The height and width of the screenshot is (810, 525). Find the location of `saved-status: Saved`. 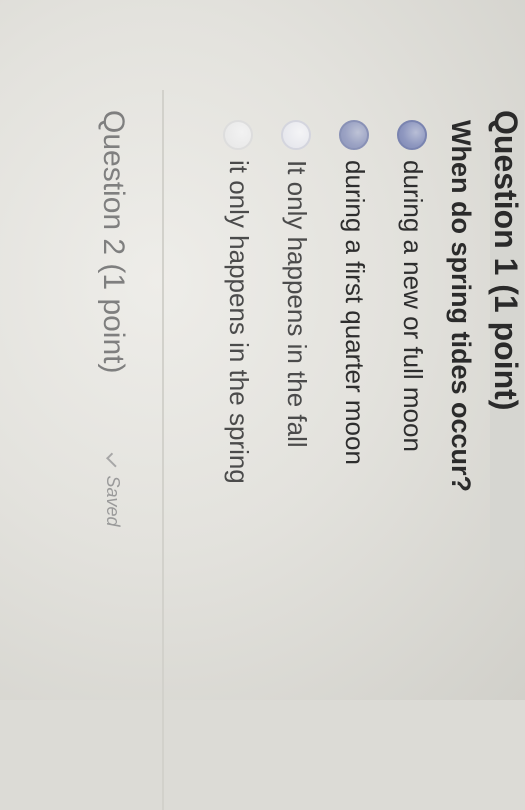

saved-status: Saved is located at coordinates (113, 489).